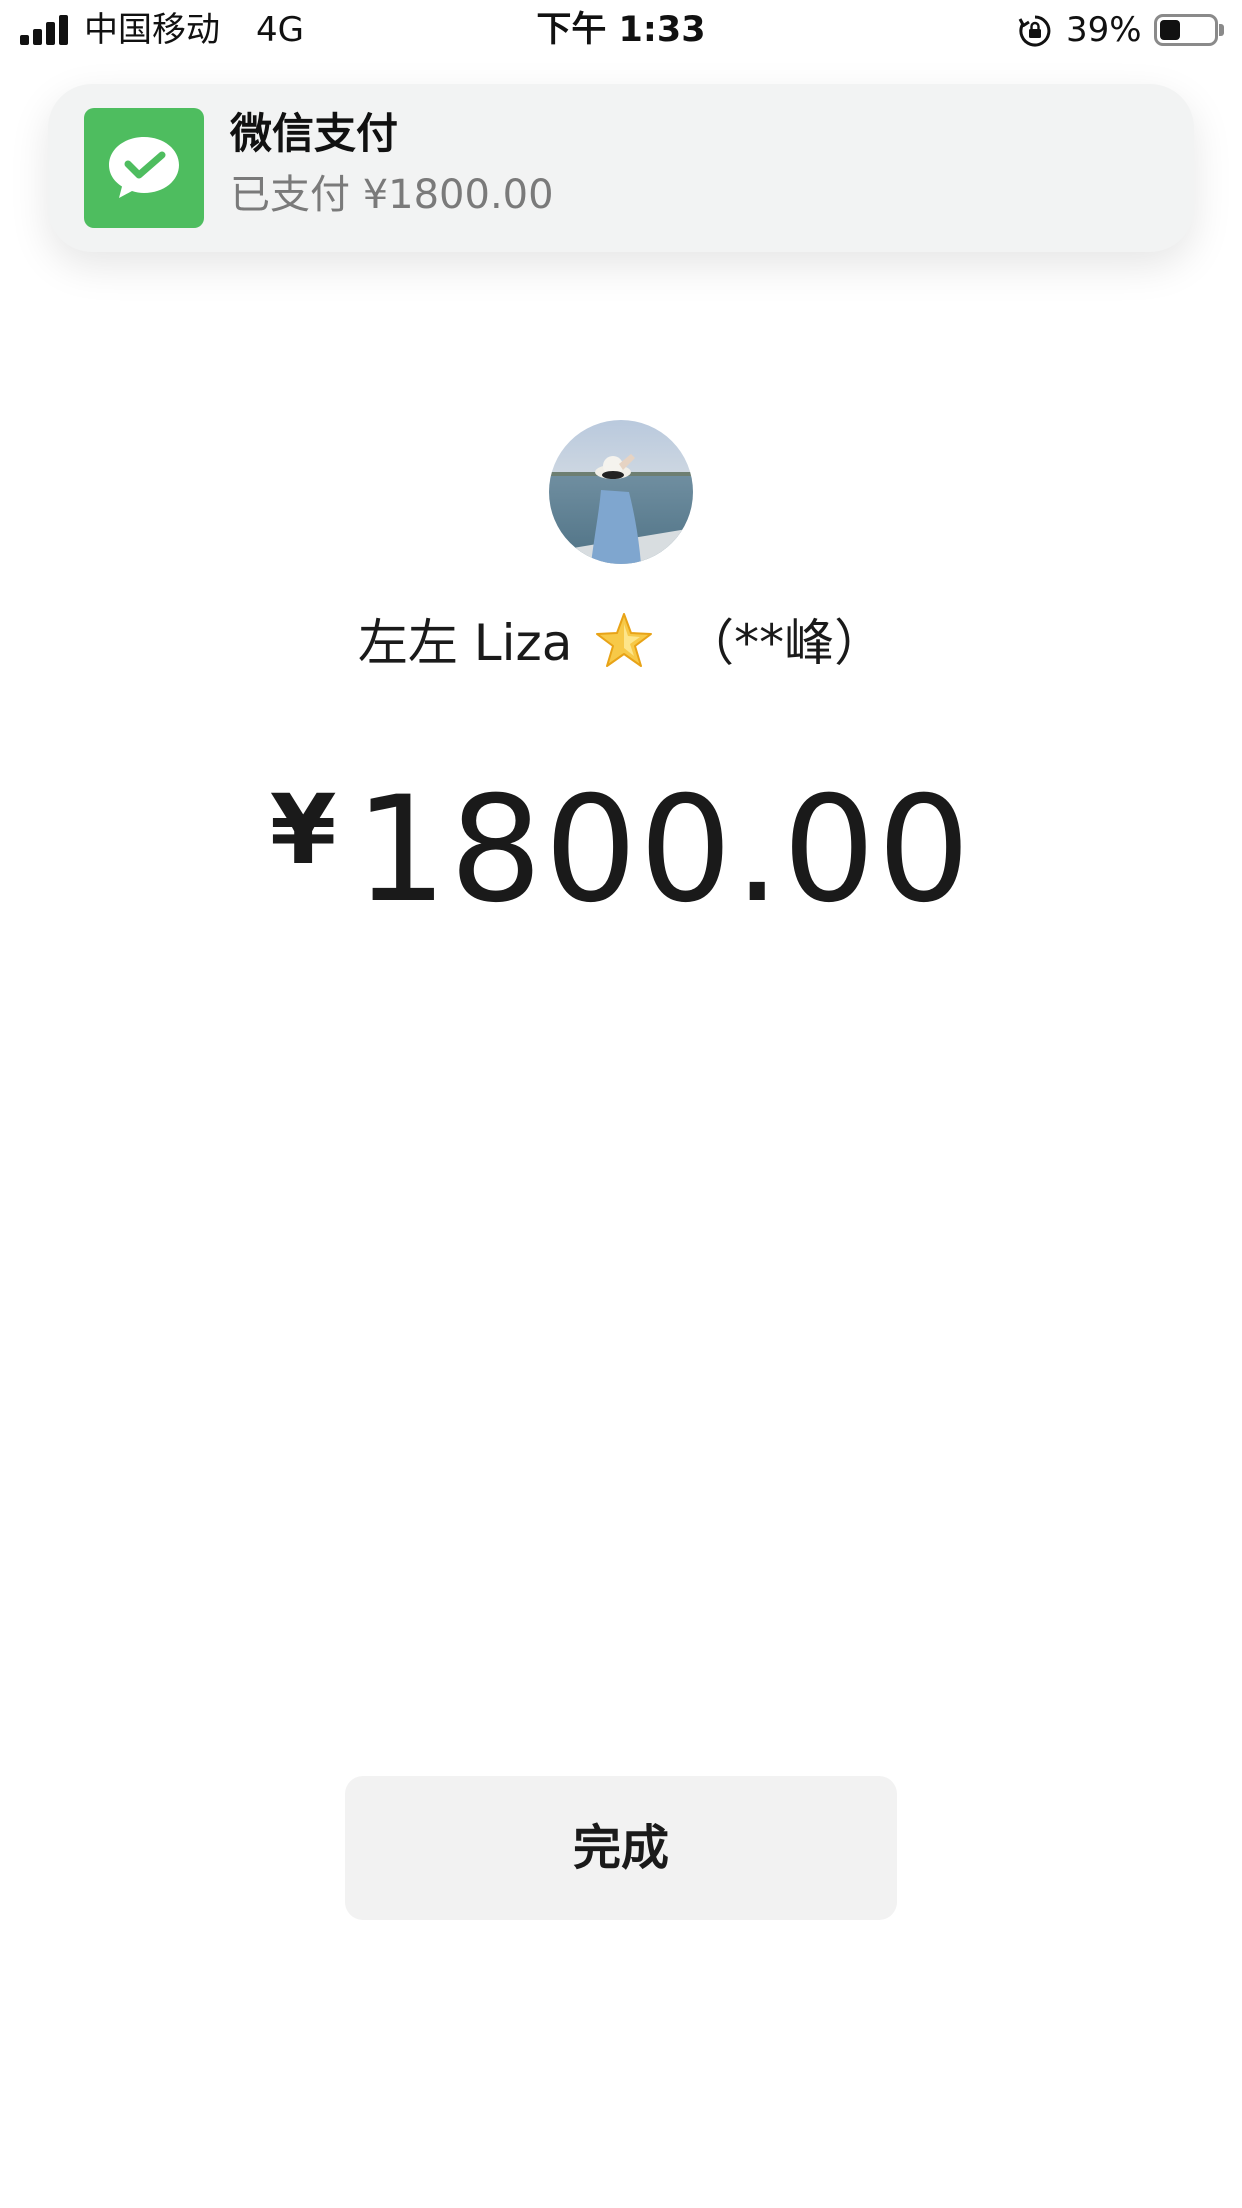 The image size is (1242, 2208). What do you see at coordinates (621, 1848) in the screenshot?
I see `done-button: 完成` at bounding box center [621, 1848].